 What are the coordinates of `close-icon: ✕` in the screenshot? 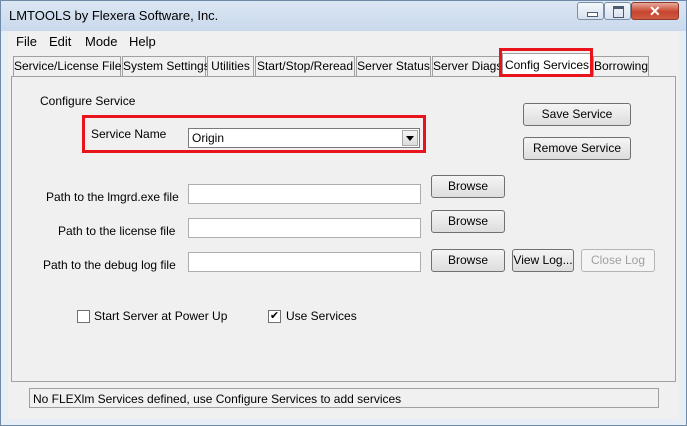 It's located at (655, 11).